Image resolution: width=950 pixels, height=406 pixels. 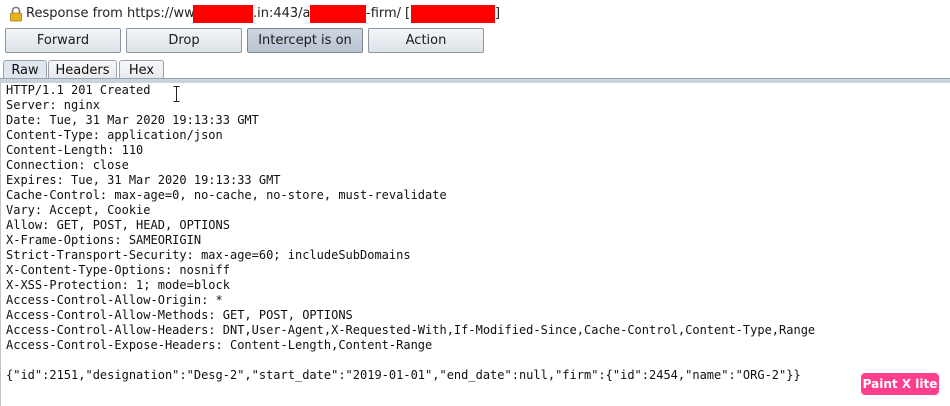 What do you see at coordinates (78, 210) in the screenshot?
I see `header-line: Vary: Accept, Cookie` at bounding box center [78, 210].